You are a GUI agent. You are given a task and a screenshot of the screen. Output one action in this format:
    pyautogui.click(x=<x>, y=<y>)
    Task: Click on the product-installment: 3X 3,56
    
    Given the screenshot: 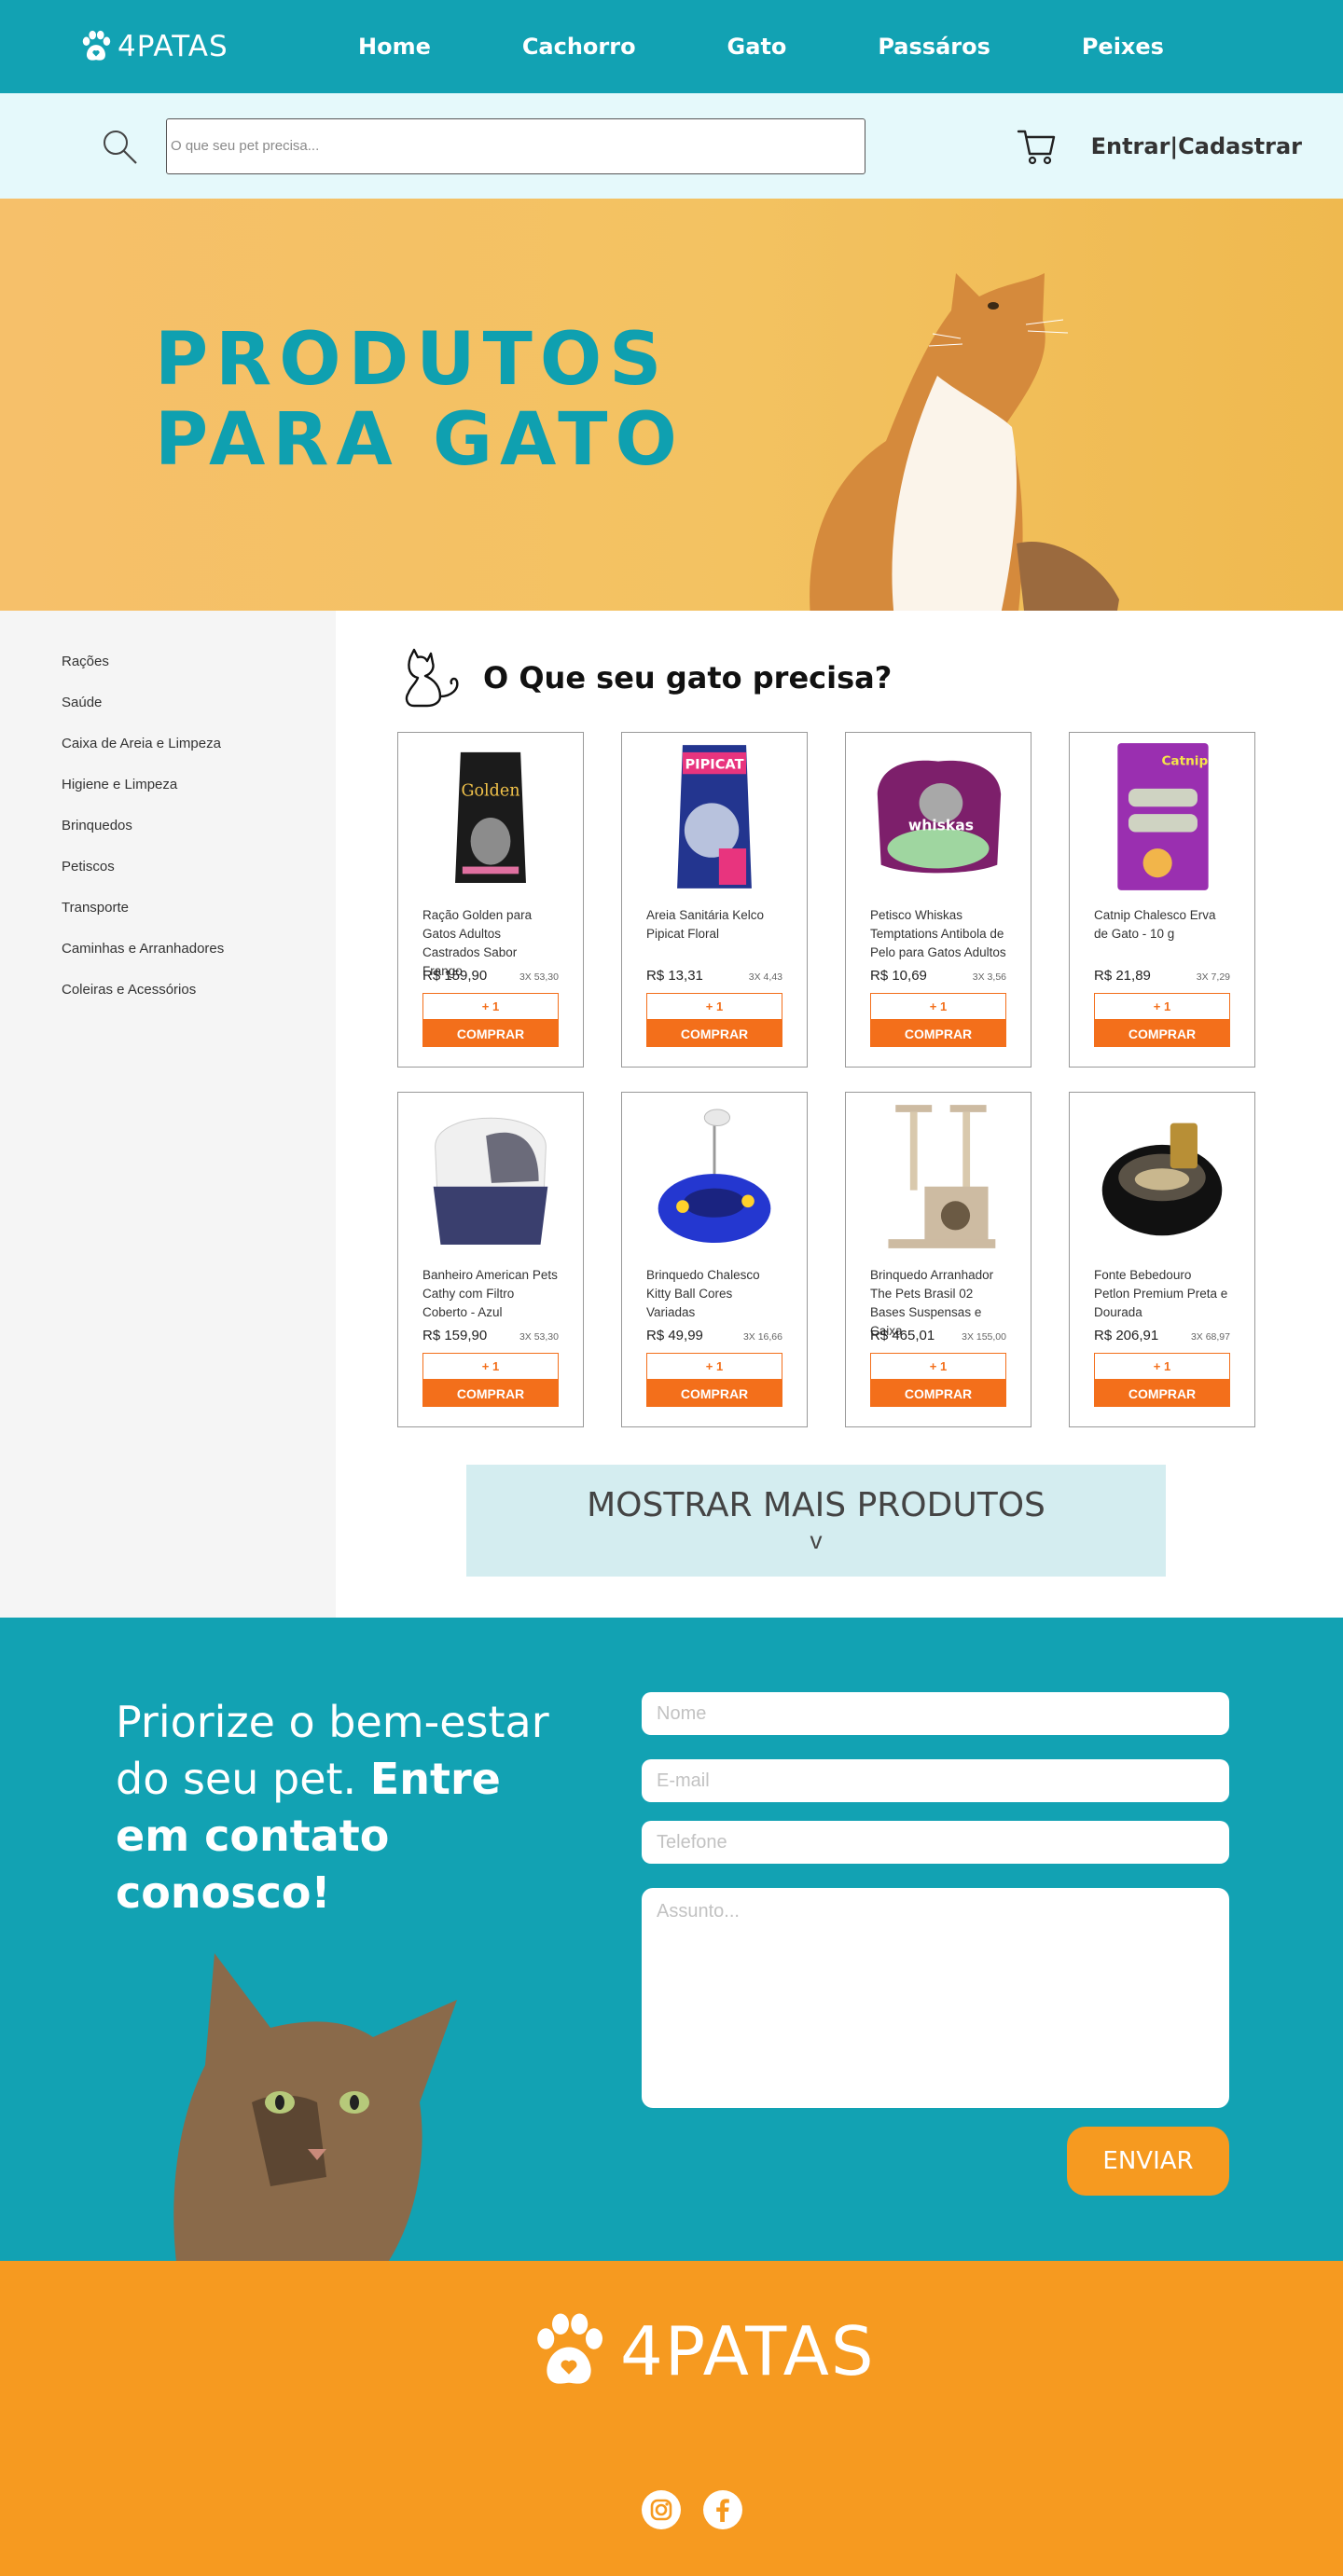 What is the action you would take?
    pyautogui.click(x=989, y=977)
    